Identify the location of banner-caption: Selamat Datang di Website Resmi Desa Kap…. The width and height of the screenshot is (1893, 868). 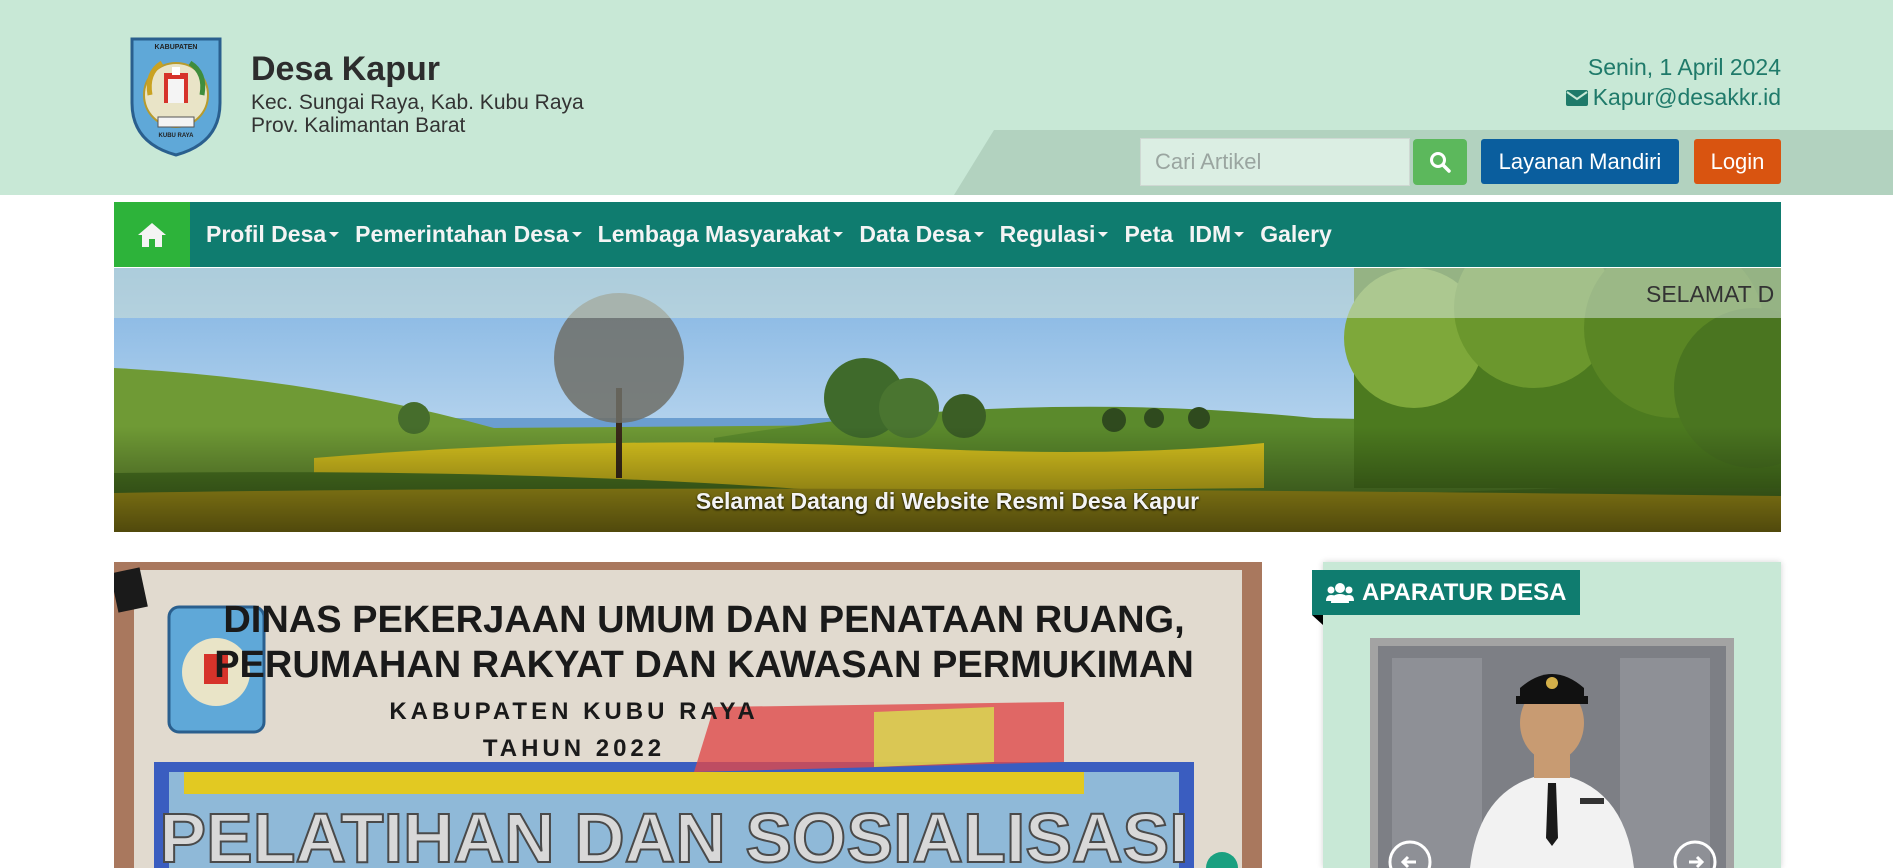
(947, 501).